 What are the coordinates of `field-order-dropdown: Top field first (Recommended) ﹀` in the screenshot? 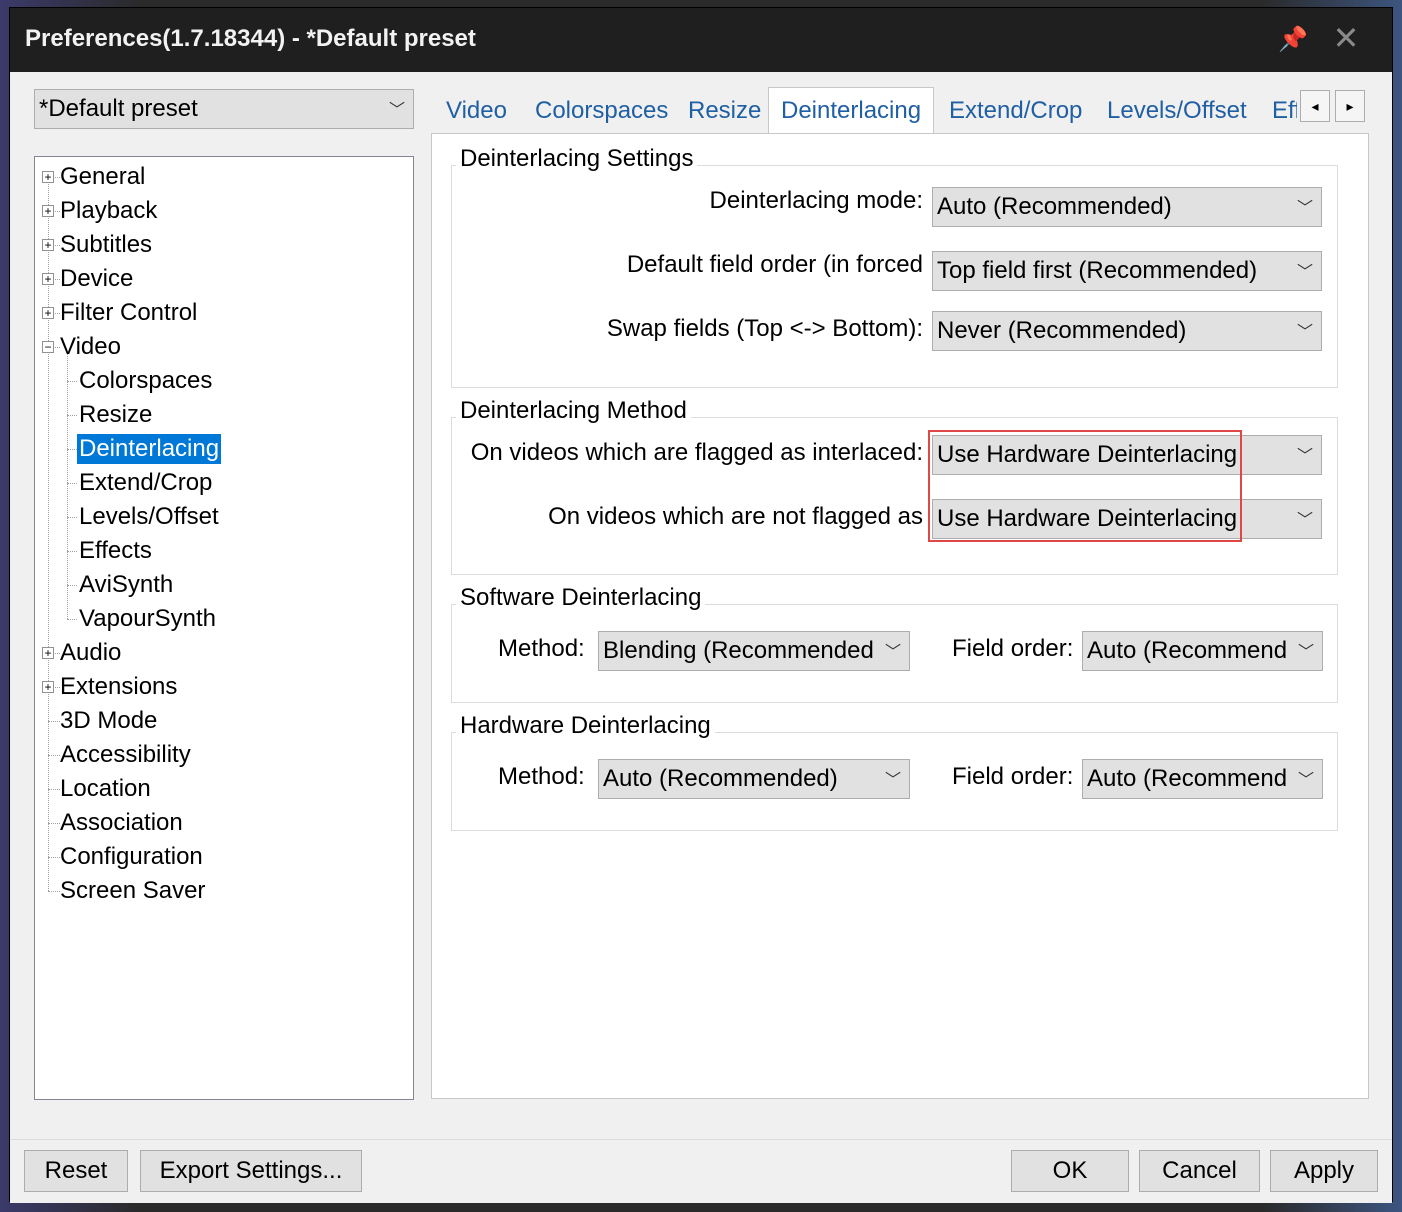 It's located at (1127, 271).